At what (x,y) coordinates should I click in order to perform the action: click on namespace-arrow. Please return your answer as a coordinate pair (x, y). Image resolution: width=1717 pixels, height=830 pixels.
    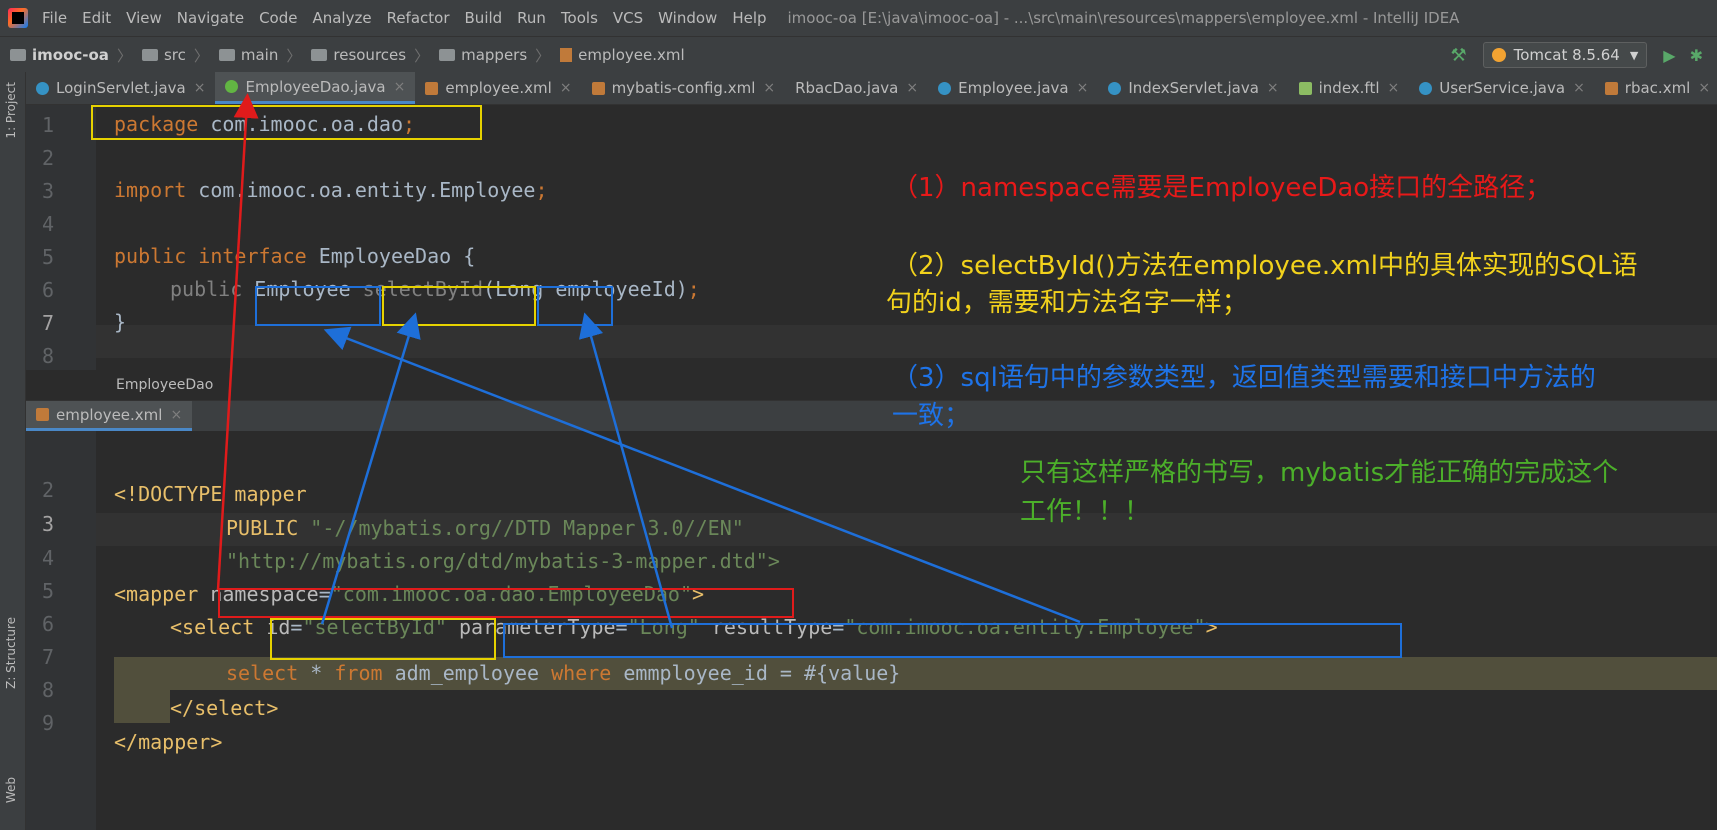
    Looking at the image, I should click on (237, 342).